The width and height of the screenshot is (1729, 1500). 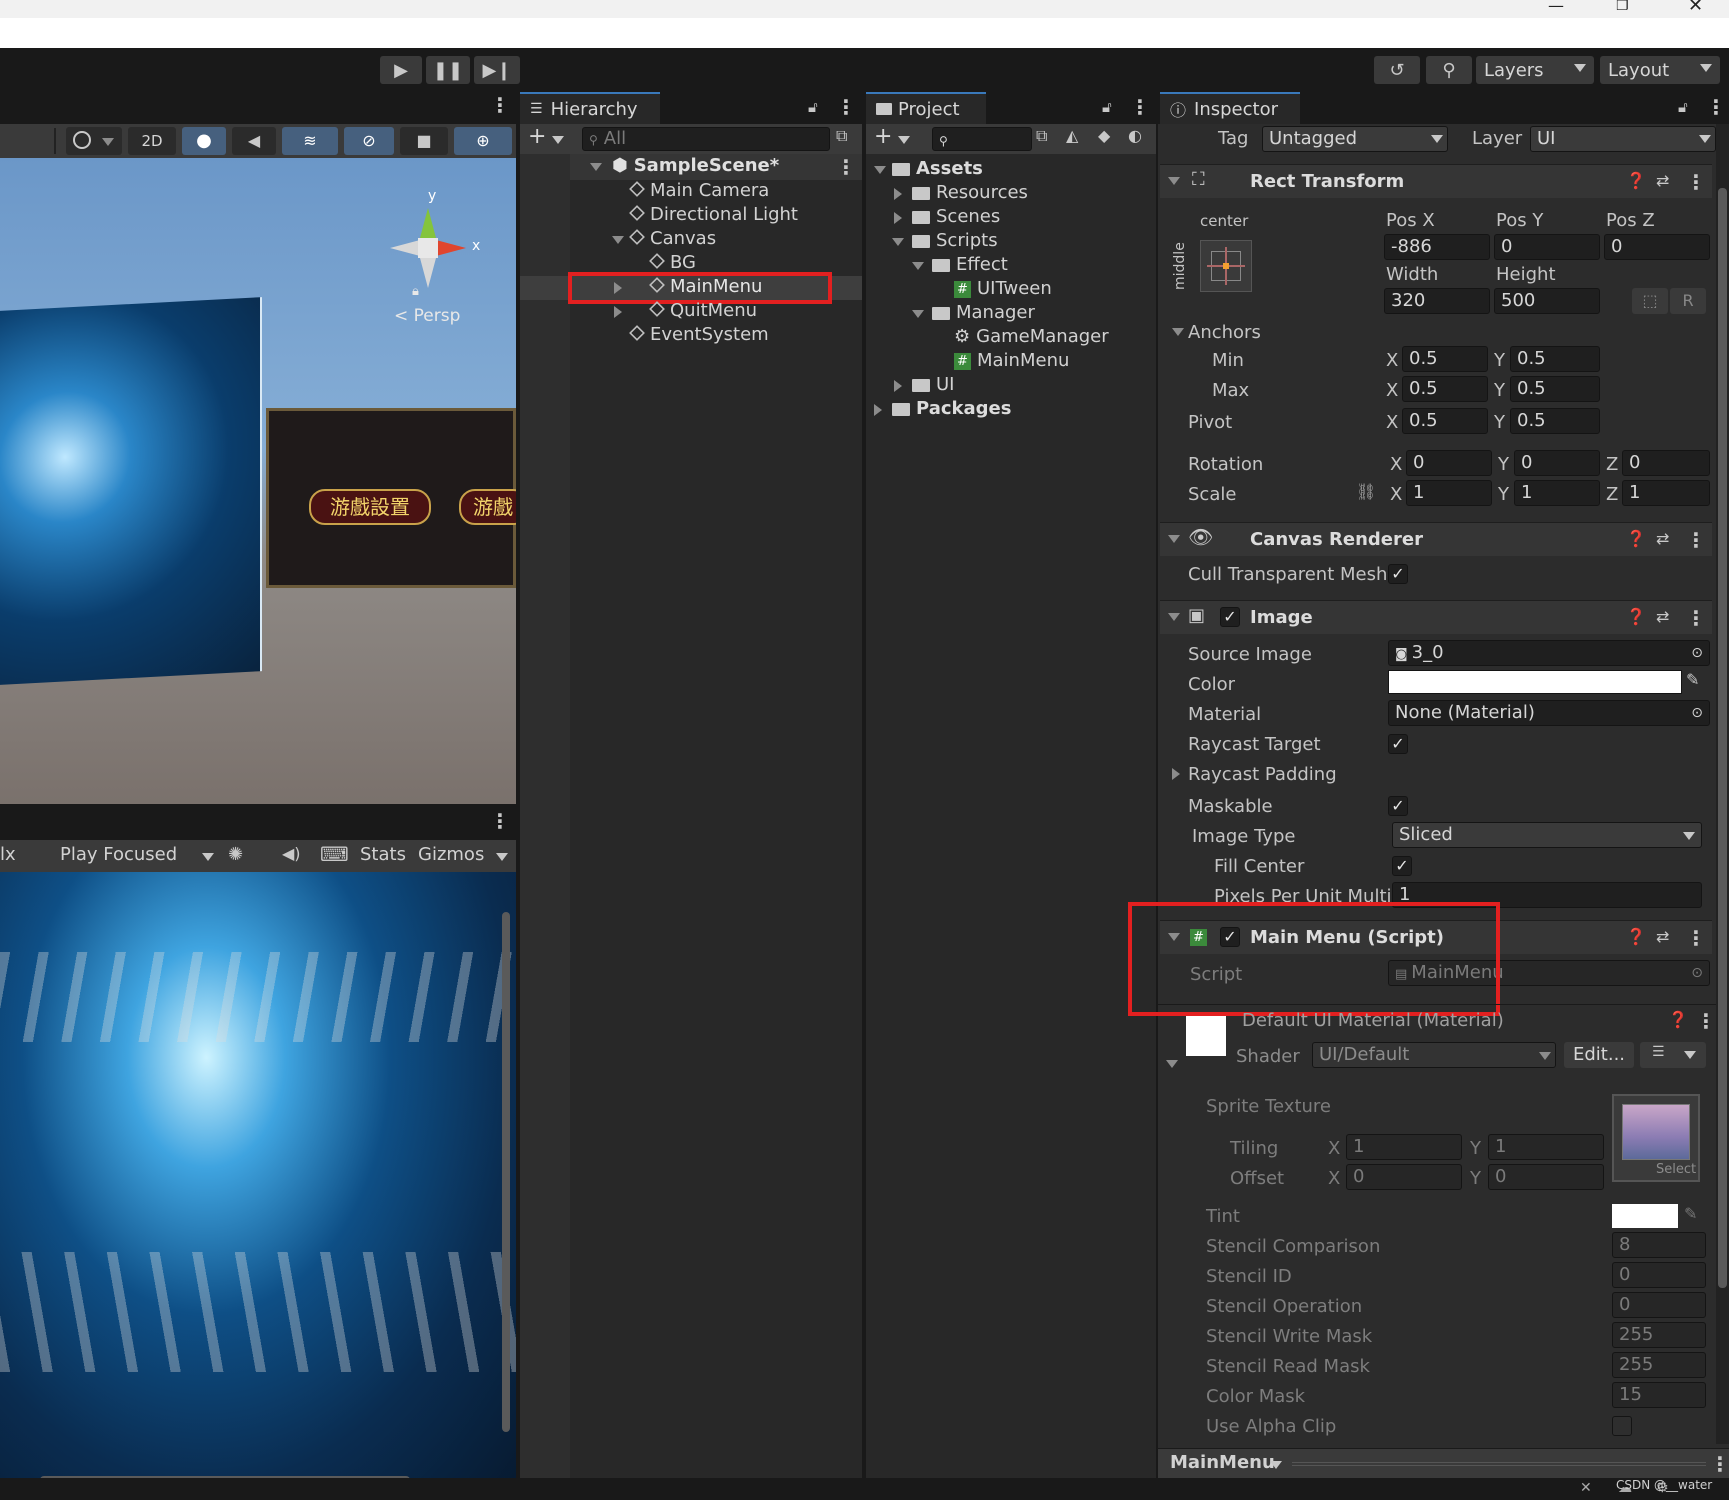 I want to click on game-viewport, so click(x=258, y=1181).